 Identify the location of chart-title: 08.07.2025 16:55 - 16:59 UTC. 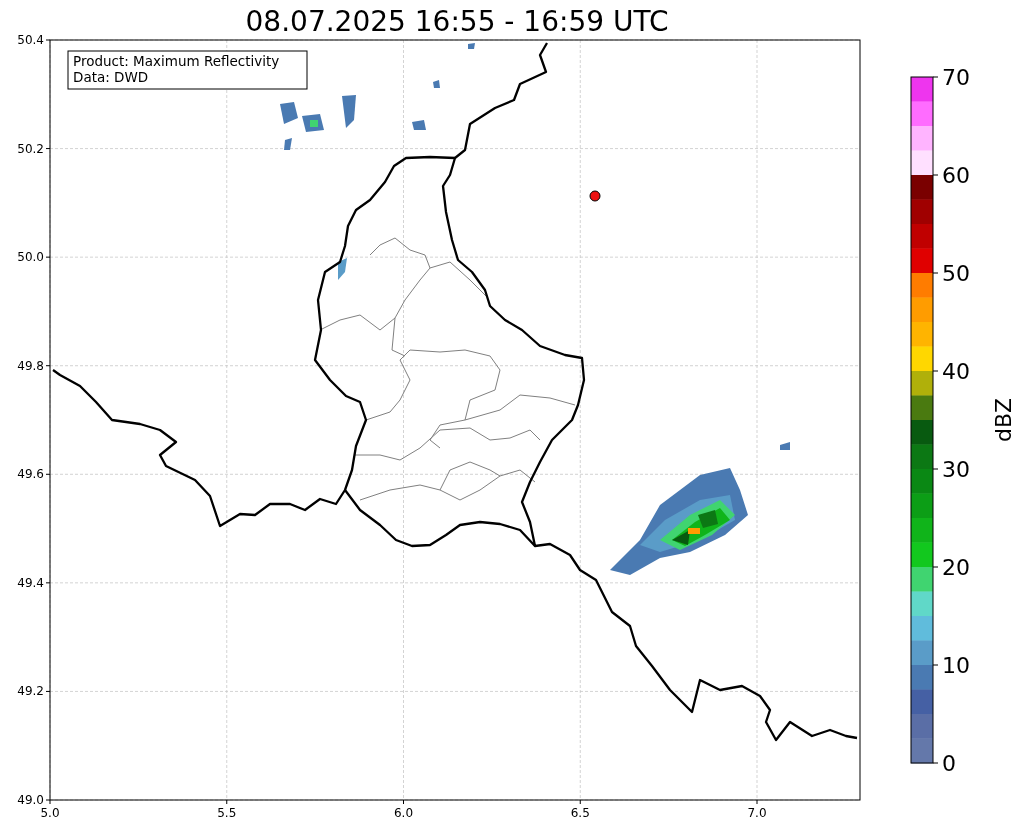
(457, 21).